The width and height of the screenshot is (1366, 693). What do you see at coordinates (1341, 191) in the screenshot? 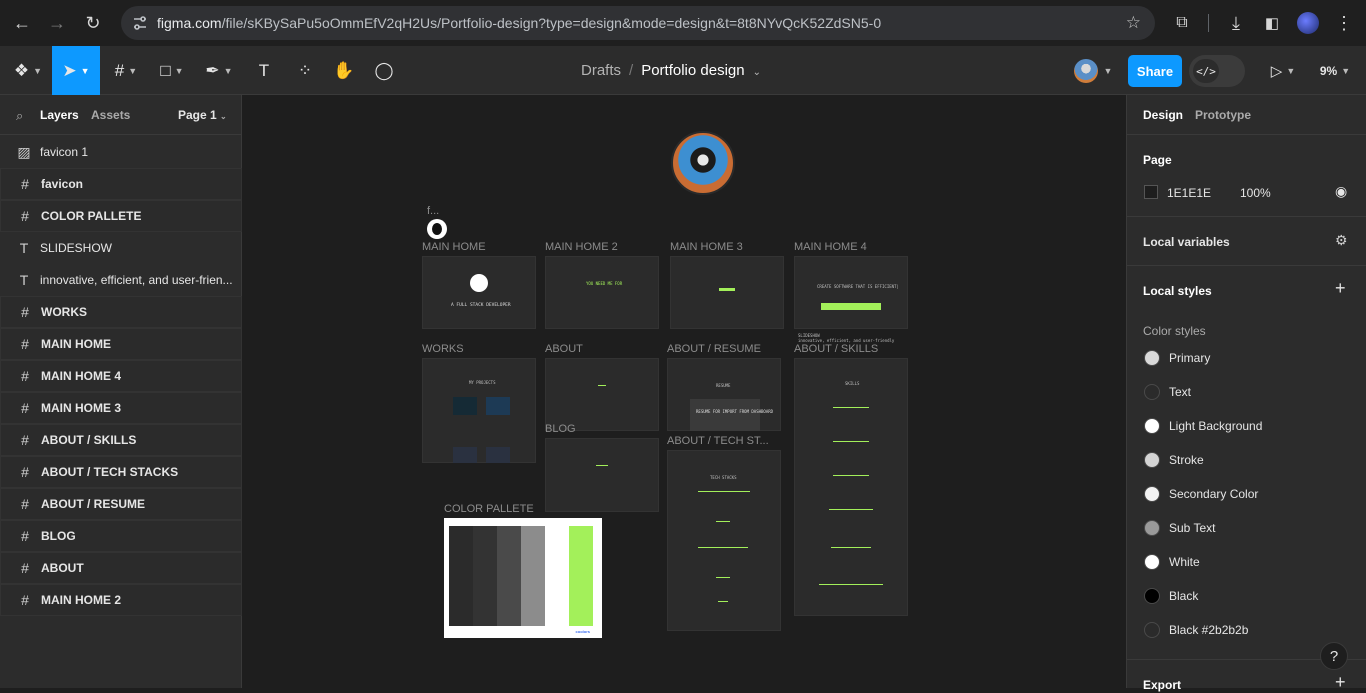
I see `eye-icon: ◉` at bounding box center [1341, 191].